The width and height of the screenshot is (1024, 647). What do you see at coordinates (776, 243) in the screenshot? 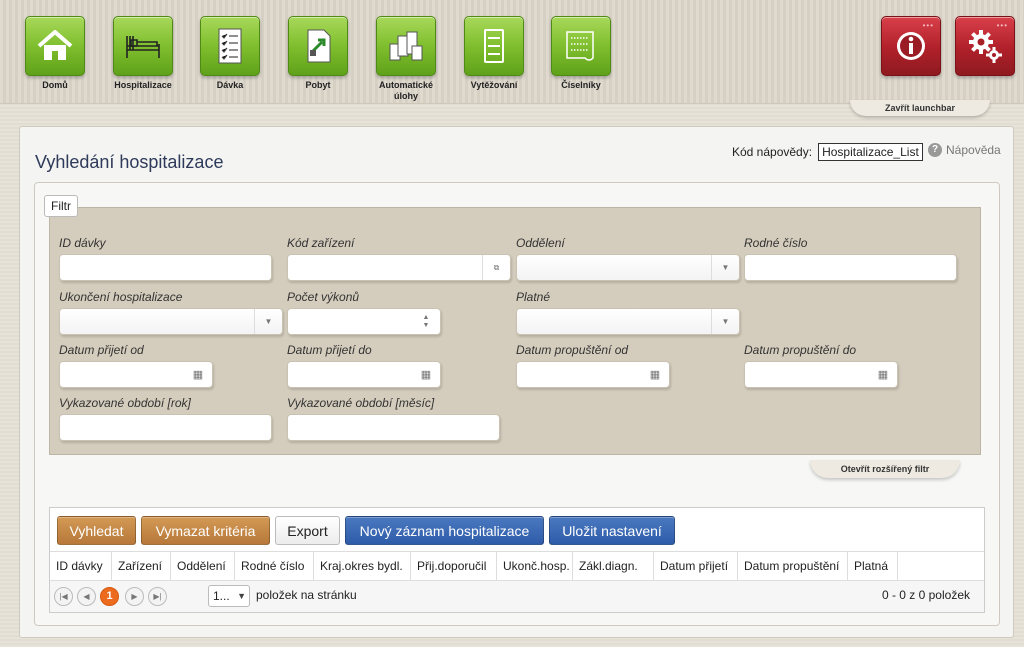
I see `field-label: Rodné číslo` at bounding box center [776, 243].